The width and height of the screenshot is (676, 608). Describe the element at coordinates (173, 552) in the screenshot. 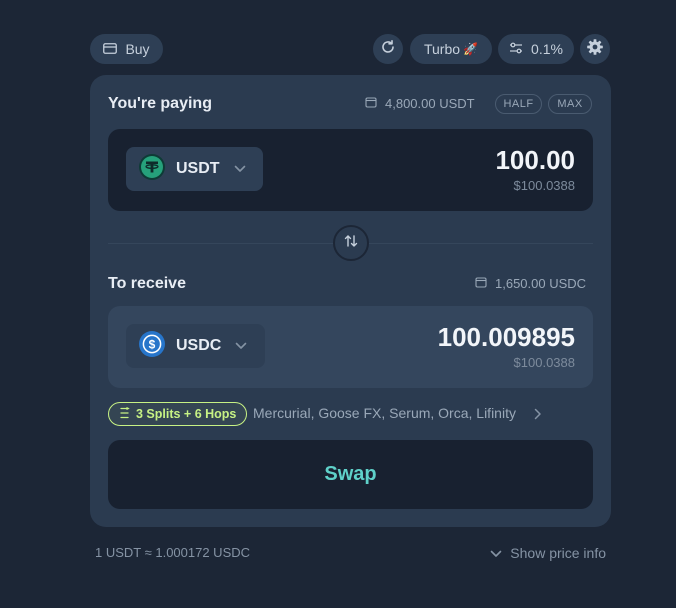

I see `exchange-rate: 1 USDT ≈ 1.000172 USDC` at that location.